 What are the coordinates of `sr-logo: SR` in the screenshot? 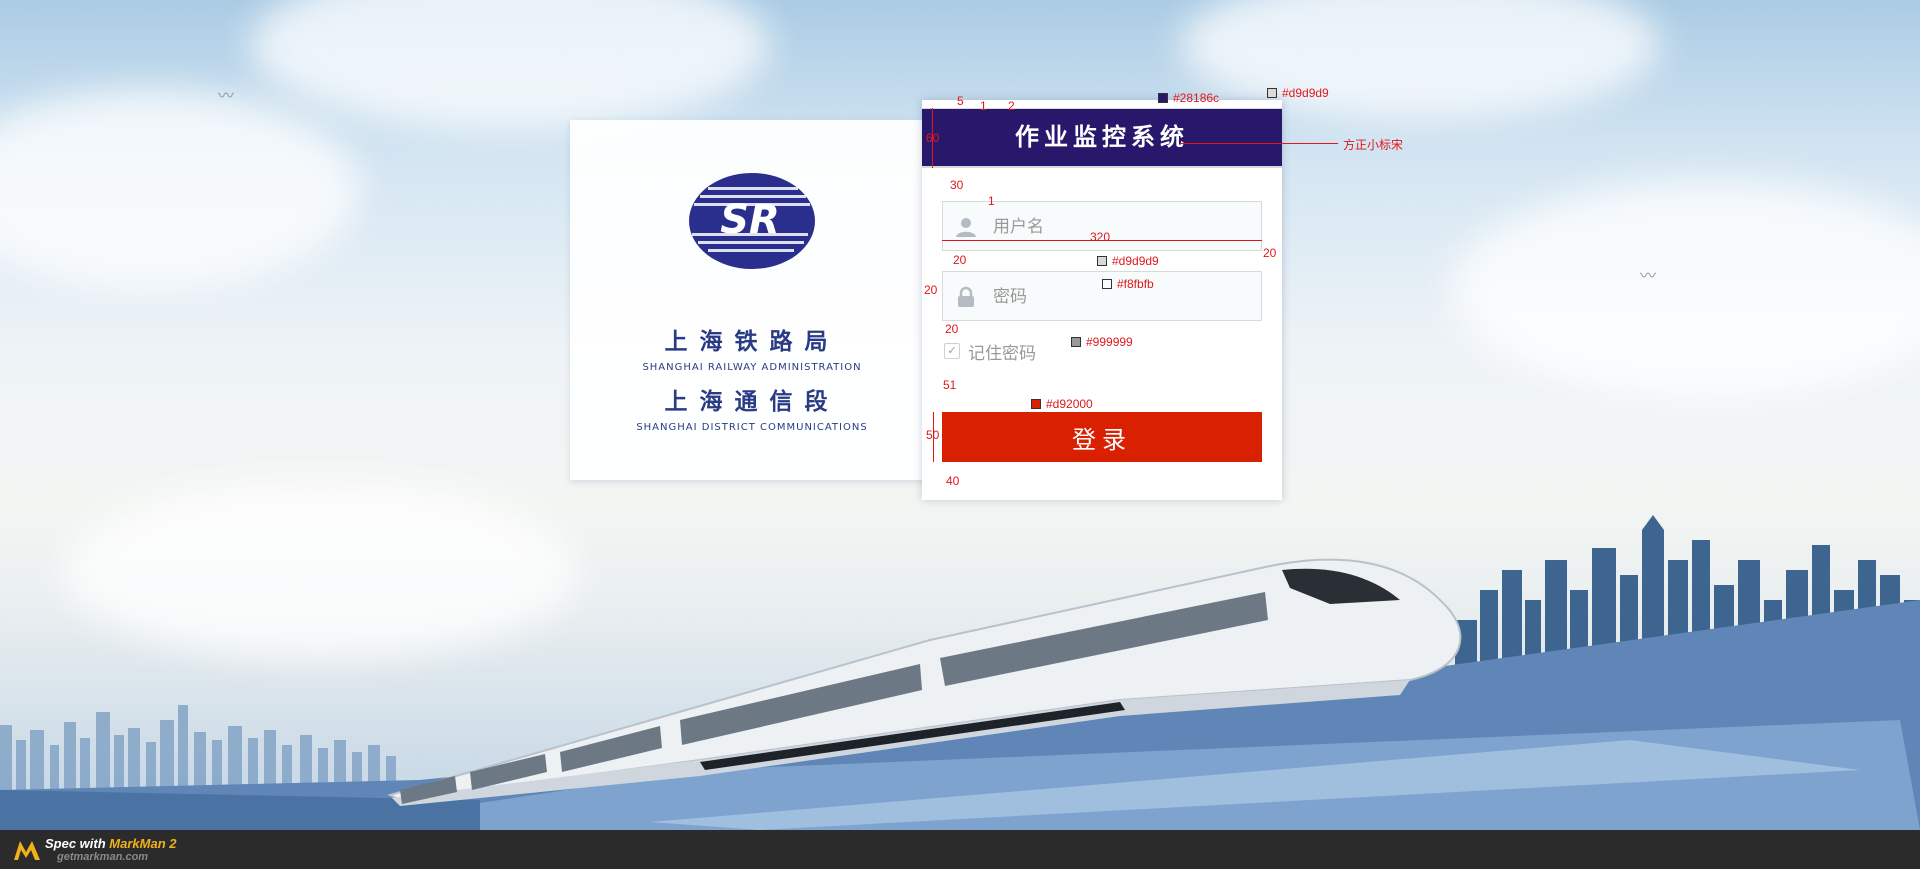 It's located at (752, 221).